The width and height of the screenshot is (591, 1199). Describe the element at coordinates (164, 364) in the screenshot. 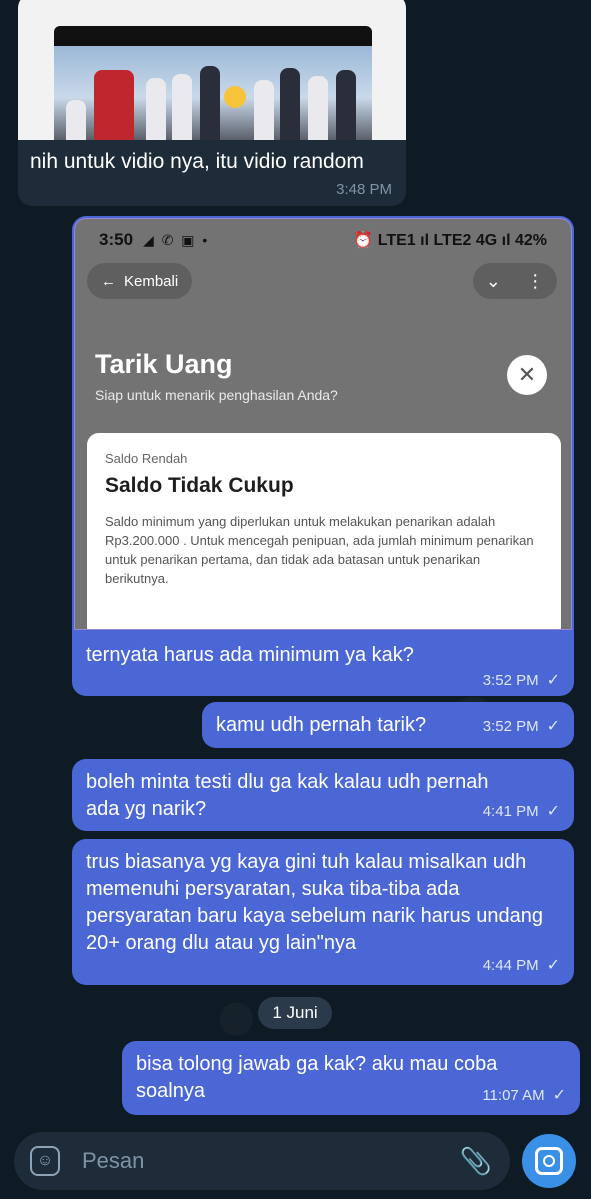

I see `screen-title: Tarik Uang` at that location.